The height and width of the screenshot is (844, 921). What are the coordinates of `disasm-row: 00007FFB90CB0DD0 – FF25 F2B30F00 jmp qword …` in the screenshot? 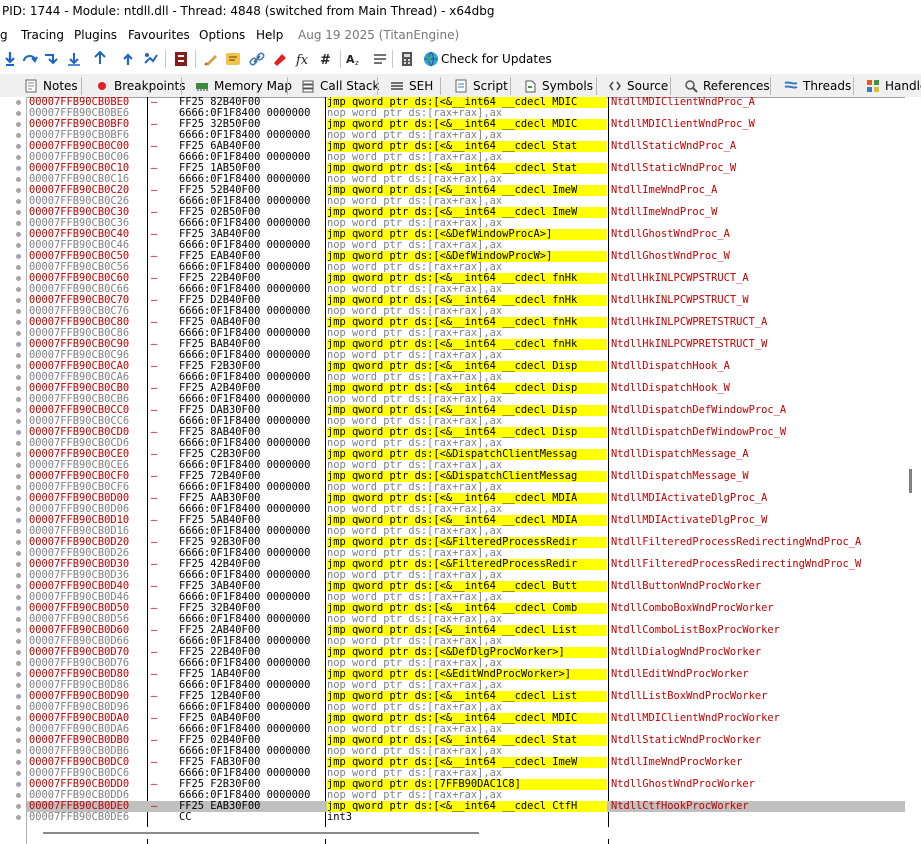 It's located at (466, 784).